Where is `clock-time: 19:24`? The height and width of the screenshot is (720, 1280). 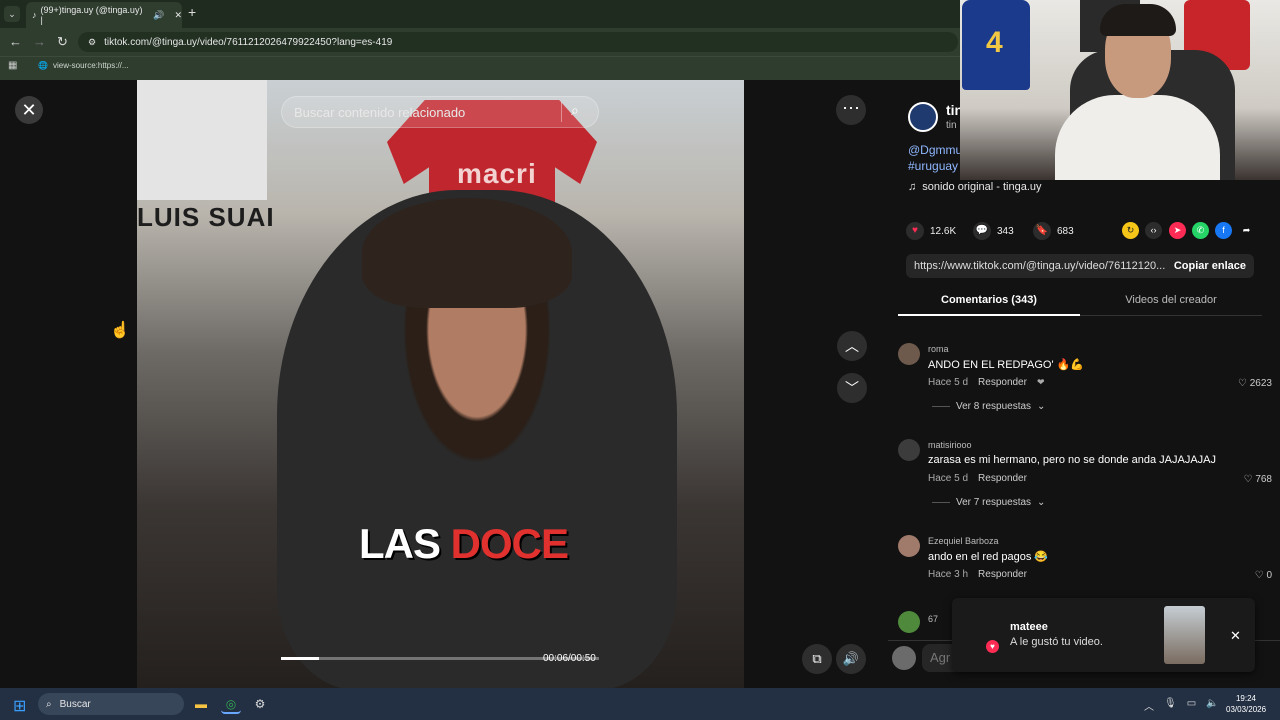 clock-time: 19:24 is located at coordinates (1246, 698).